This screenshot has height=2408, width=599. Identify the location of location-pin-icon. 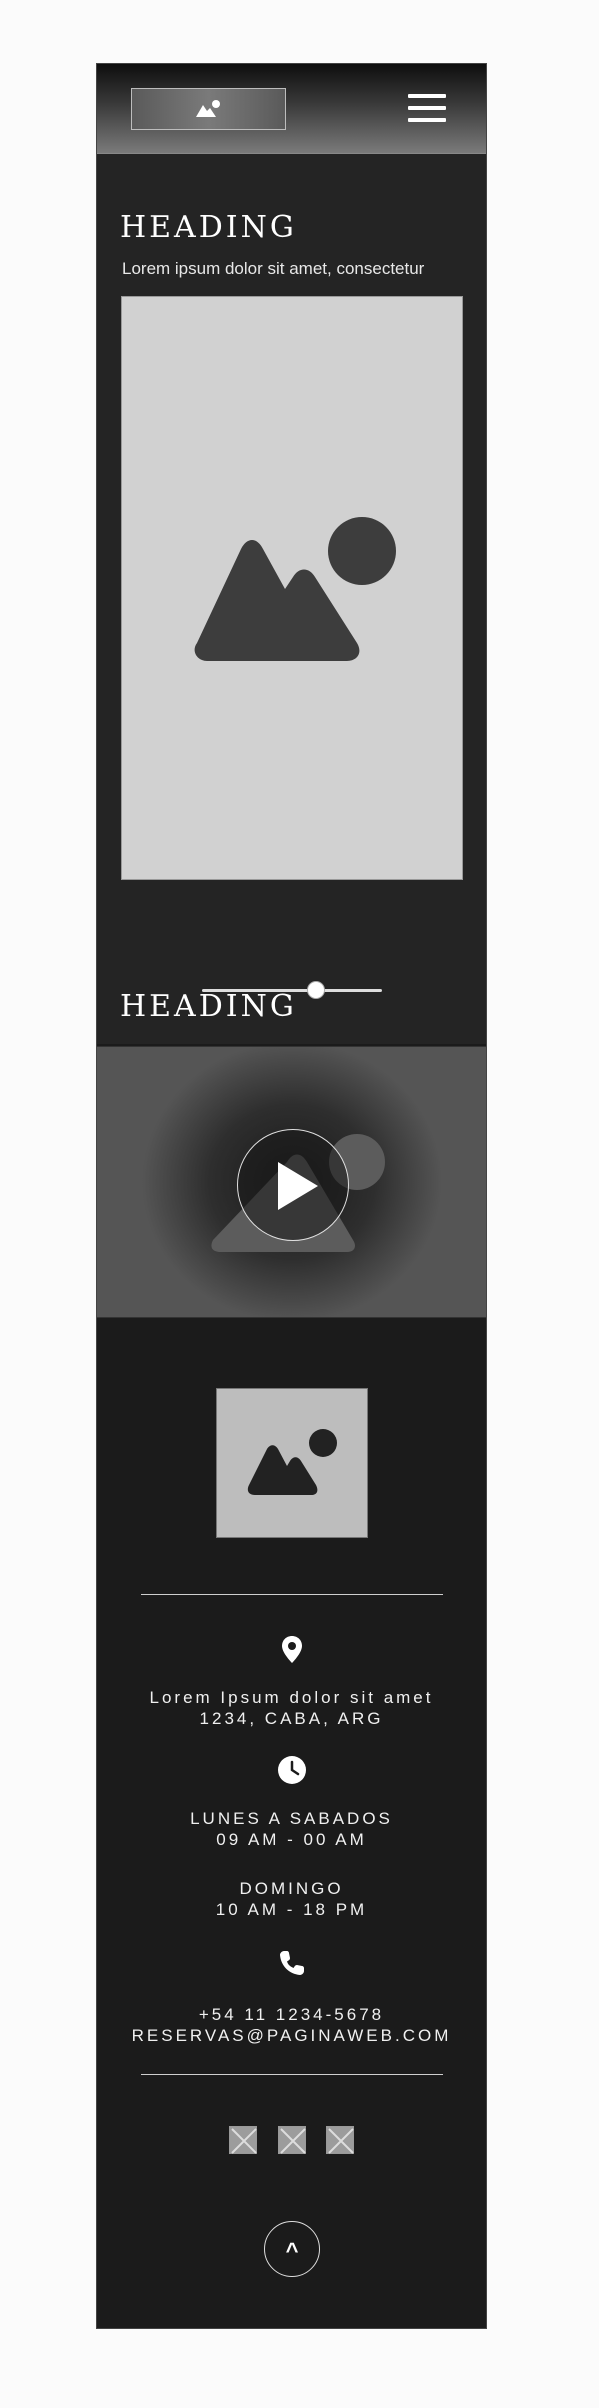
(292, 1649).